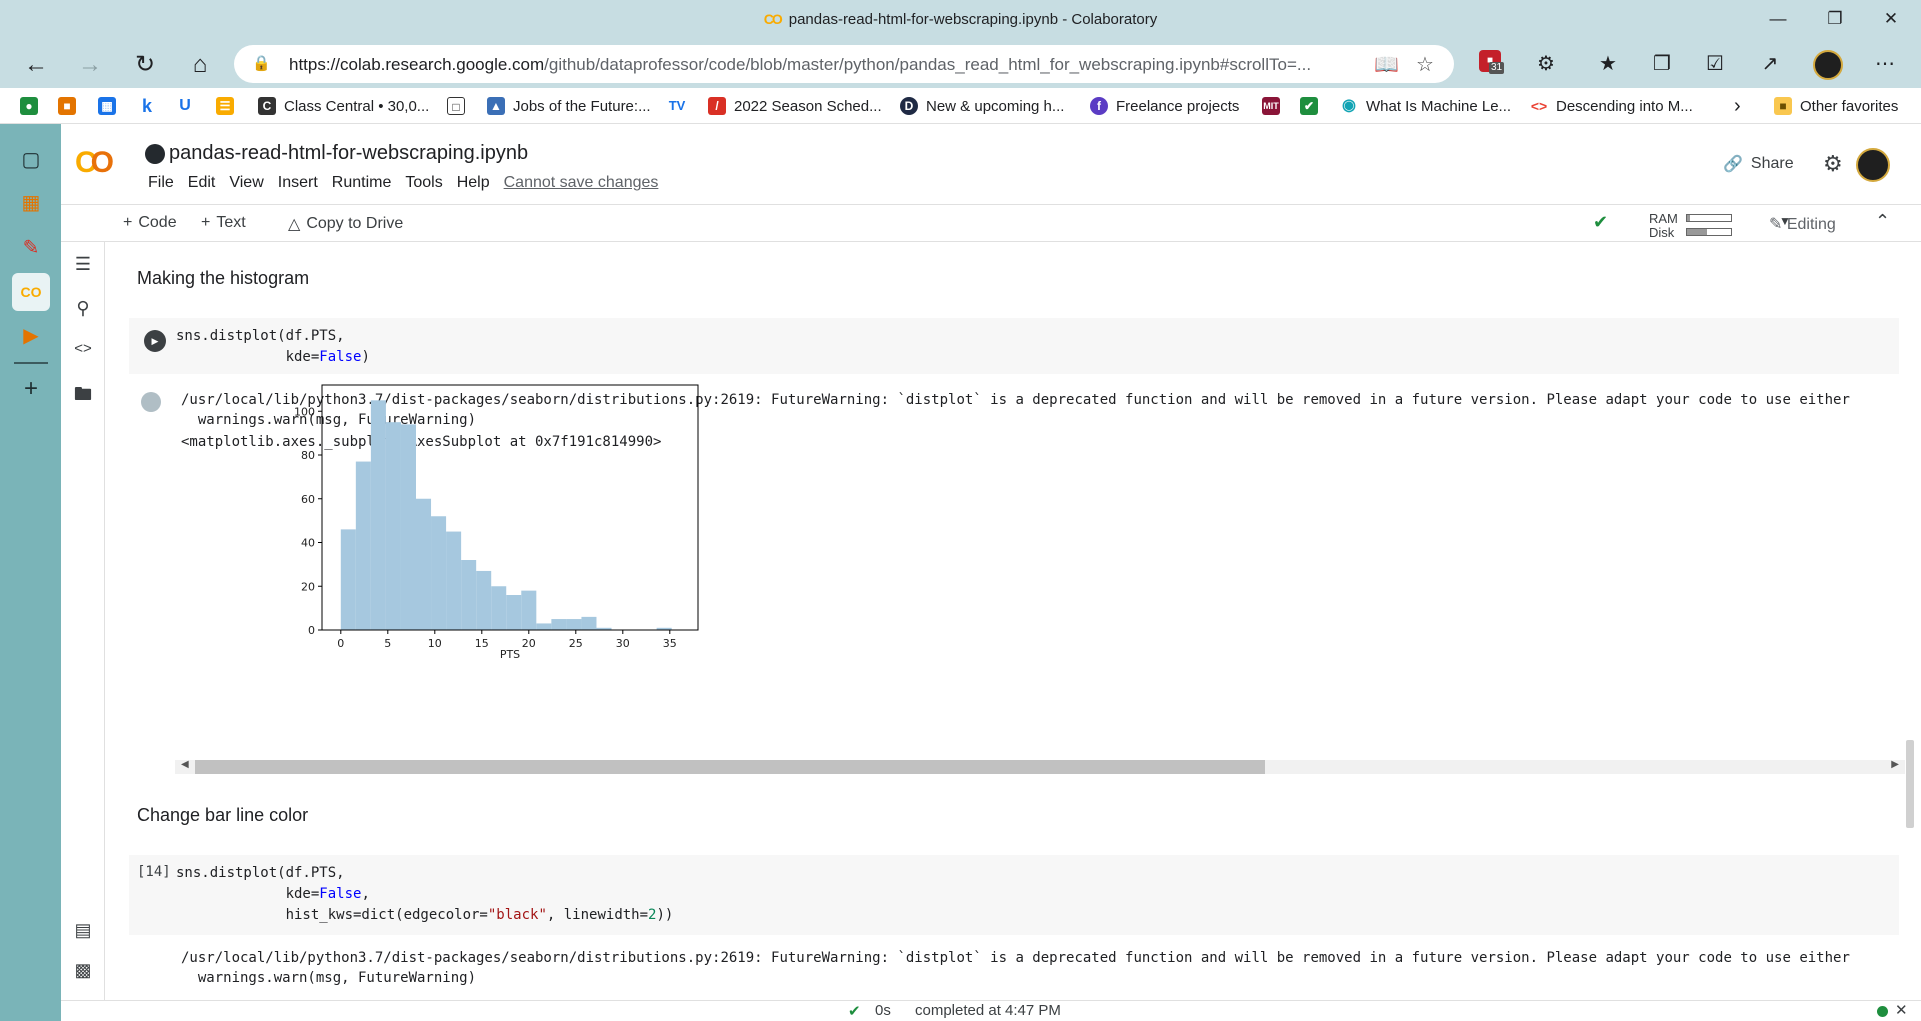 The width and height of the screenshot is (1921, 1021). I want to click on x-axis: 0 5 10 15 20 25 30 35, so click(507, 640).